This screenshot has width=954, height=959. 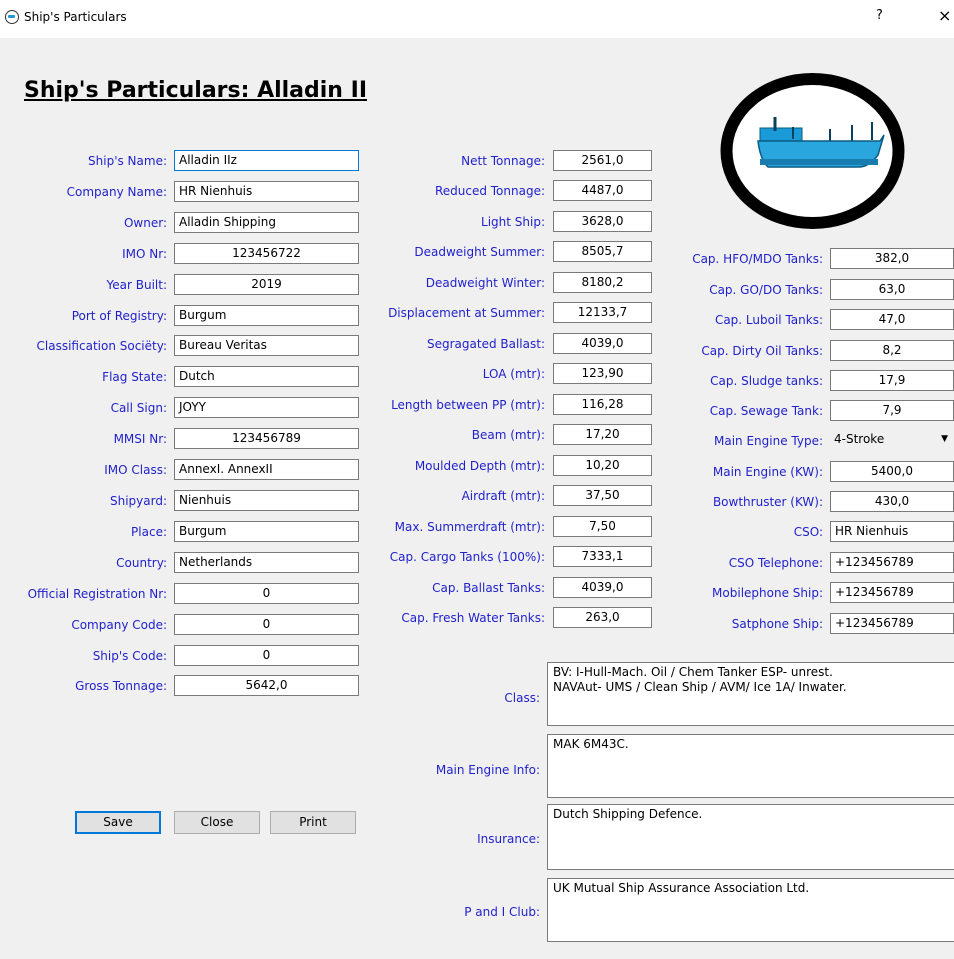 I want to click on save-button: Save, so click(x=118, y=822).